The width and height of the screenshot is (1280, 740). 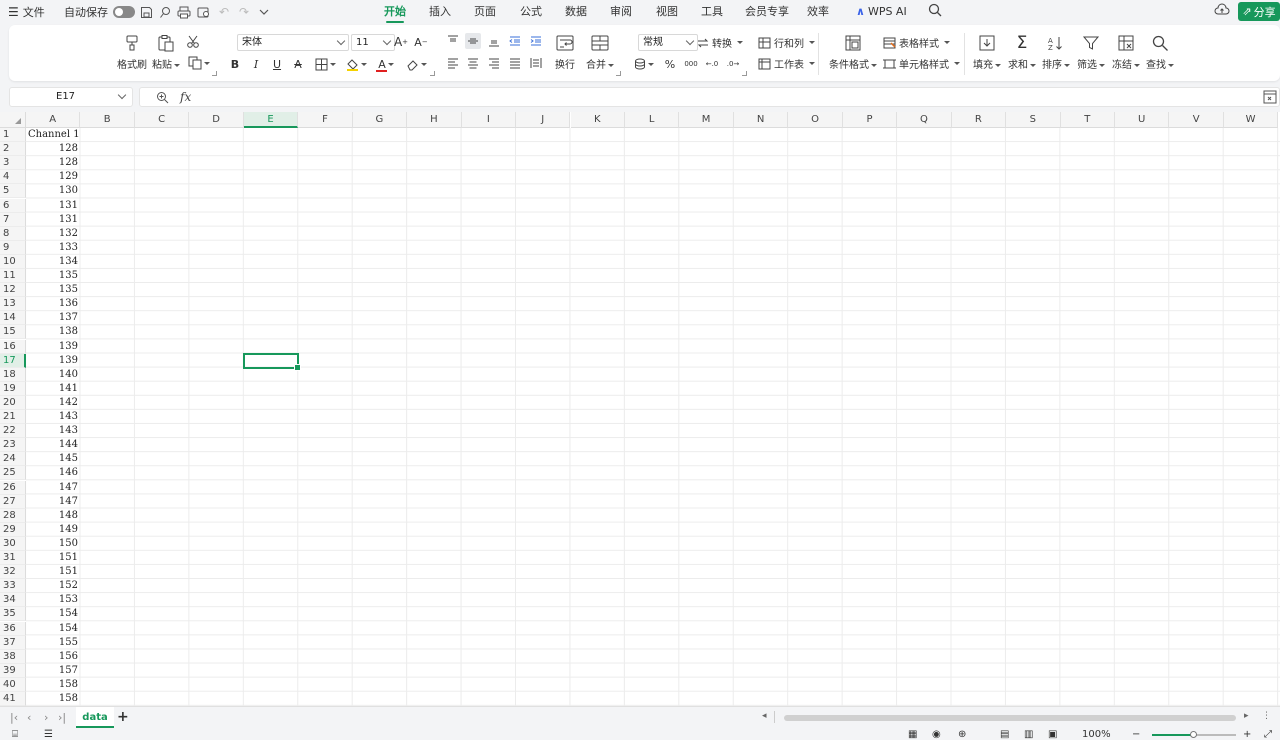 I want to click on column-header-p: P, so click(x=870, y=120).